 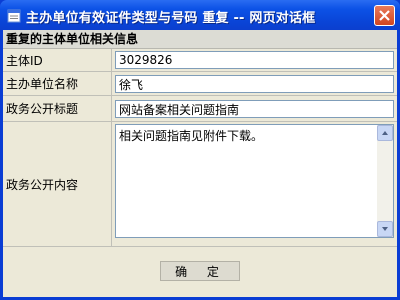 I want to click on ok-button: 确 定, so click(x=200, y=271).